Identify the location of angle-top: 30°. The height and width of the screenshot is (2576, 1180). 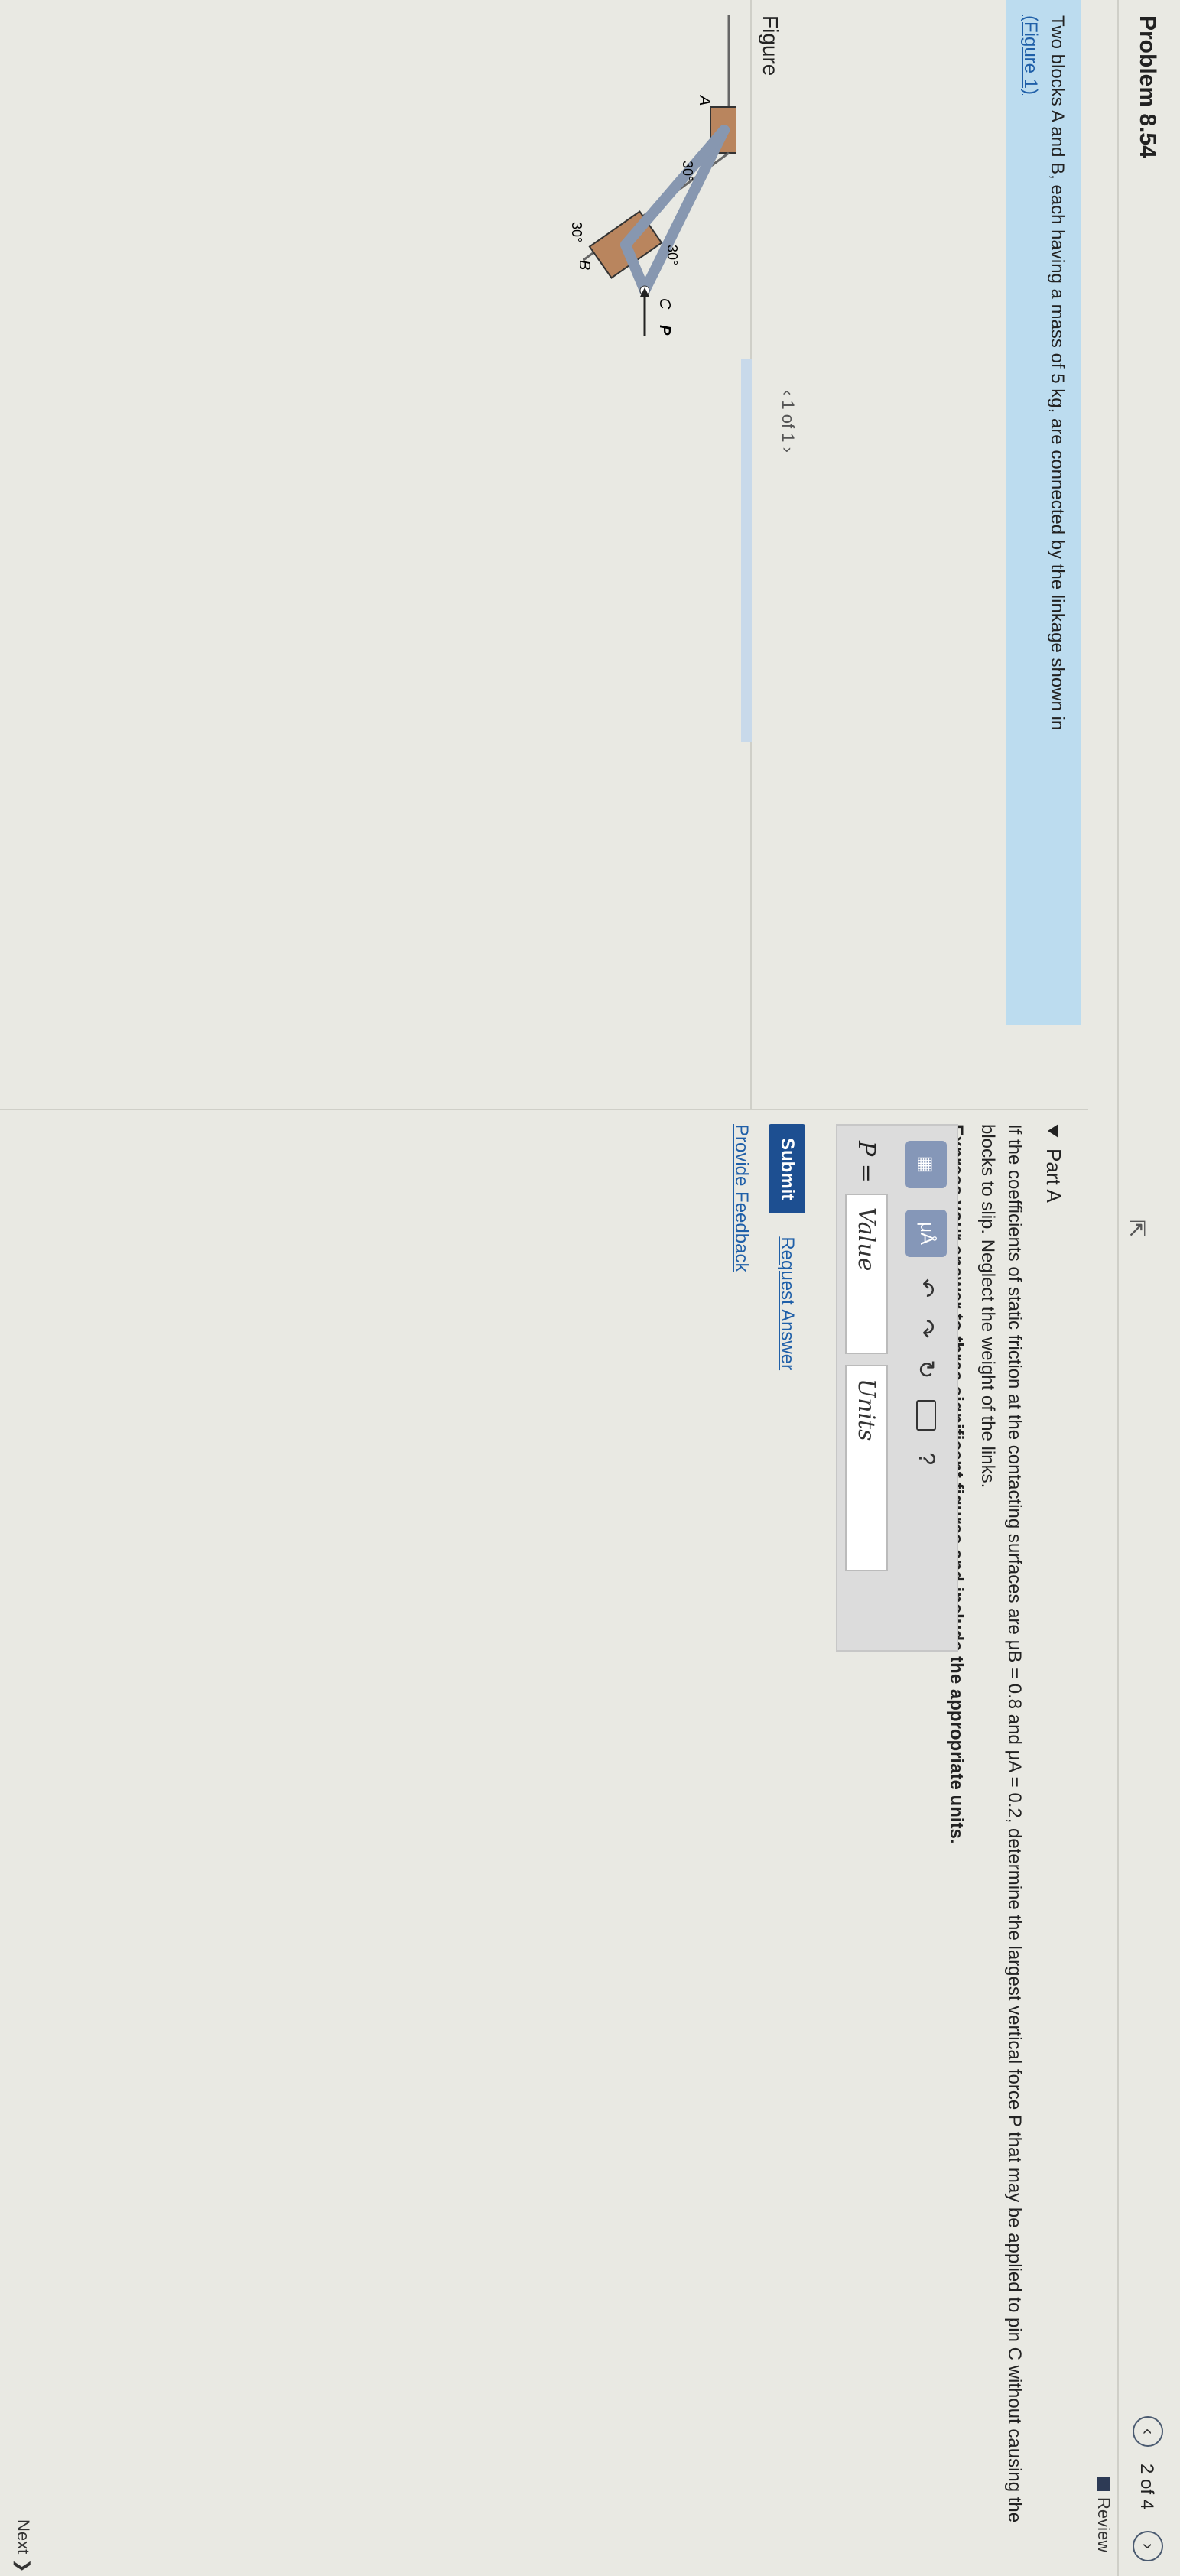
(687, 171).